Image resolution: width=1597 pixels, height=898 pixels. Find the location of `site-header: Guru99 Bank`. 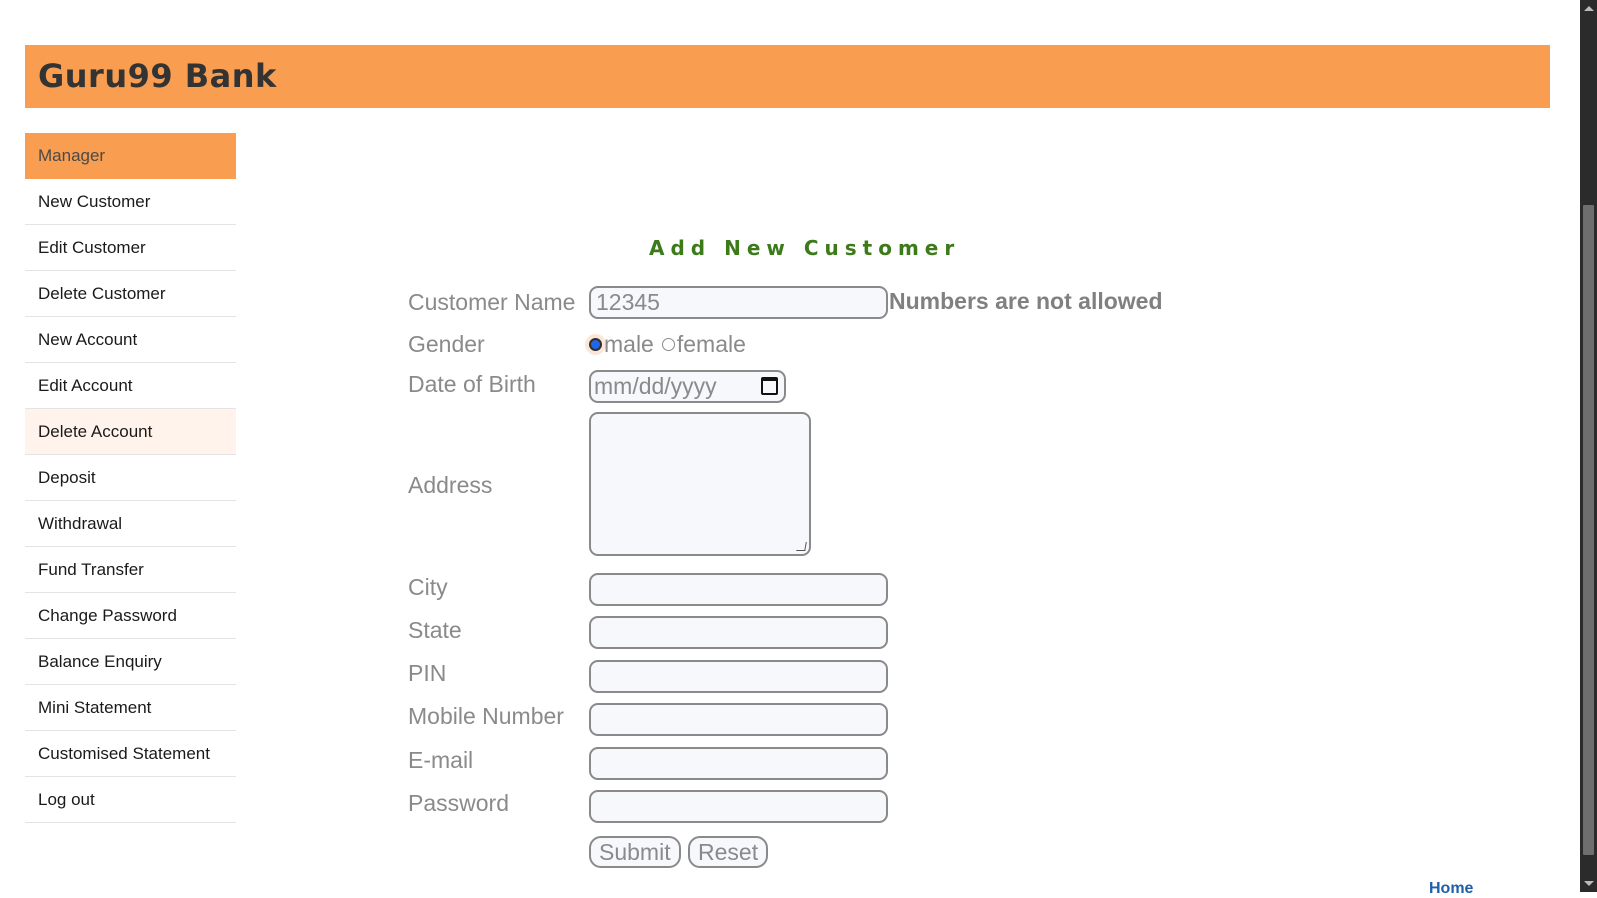

site-header: Guru99 Bank is located at coordinates (787, 76).